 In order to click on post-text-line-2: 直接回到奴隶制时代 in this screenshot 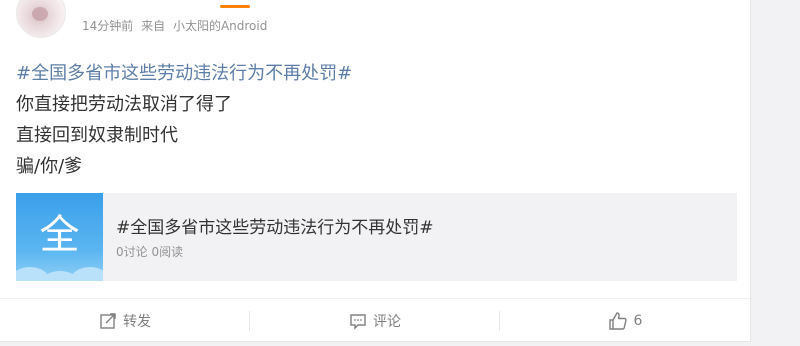, I will do `click(97, 135)`.